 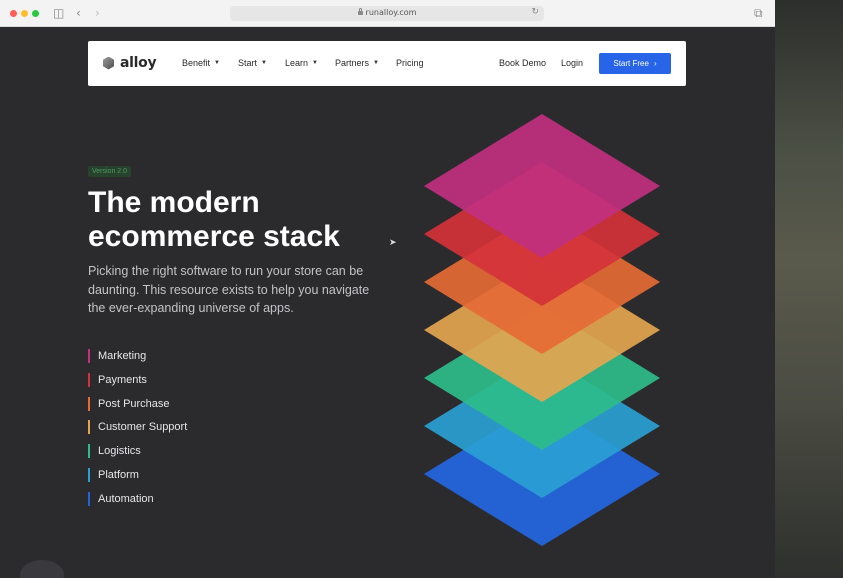 I want to click on nav-benefit: Benefit ▼, so click(x=201, y=63).